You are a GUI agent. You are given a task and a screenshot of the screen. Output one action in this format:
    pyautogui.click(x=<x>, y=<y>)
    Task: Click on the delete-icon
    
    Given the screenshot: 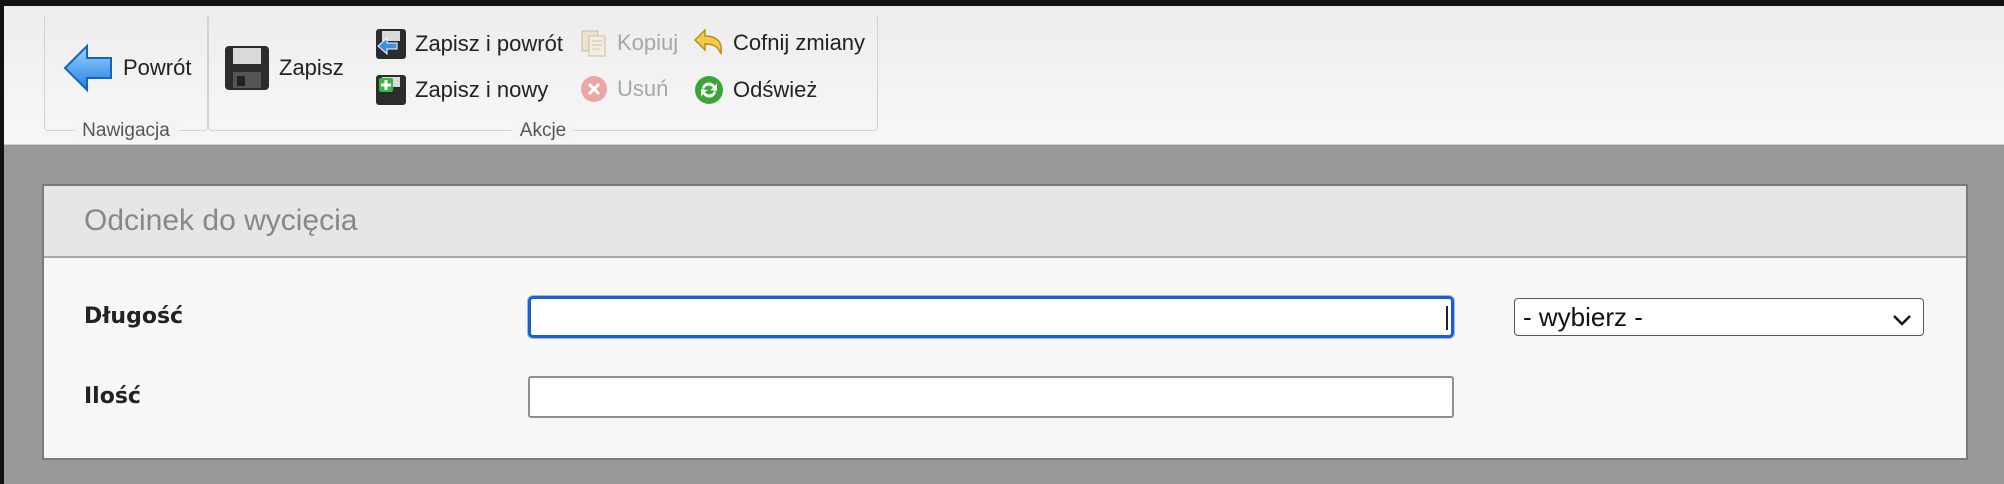 What is the action you would take?
    pyautogui.click(x=594, y=89)
    